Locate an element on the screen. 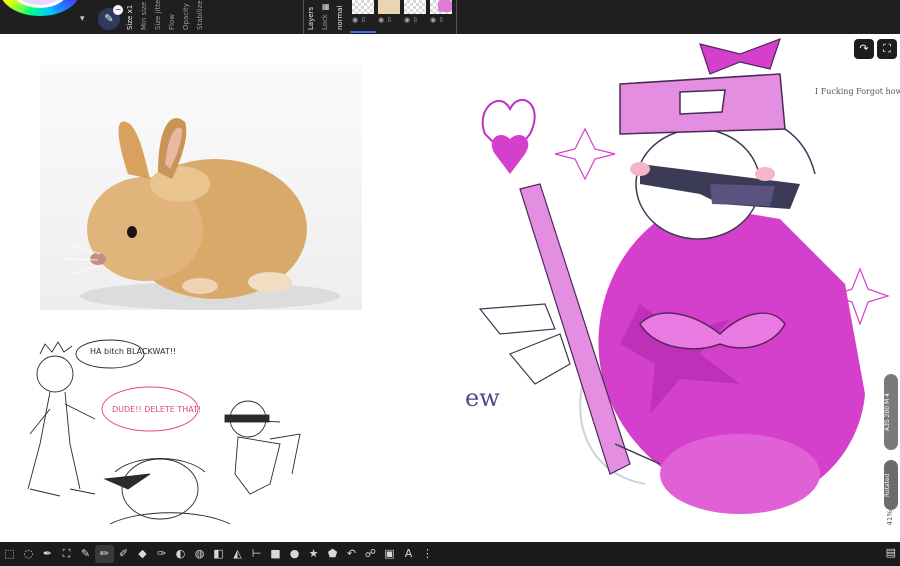  chevron-down-icon: ▾ is located at coordinates (82, 19).